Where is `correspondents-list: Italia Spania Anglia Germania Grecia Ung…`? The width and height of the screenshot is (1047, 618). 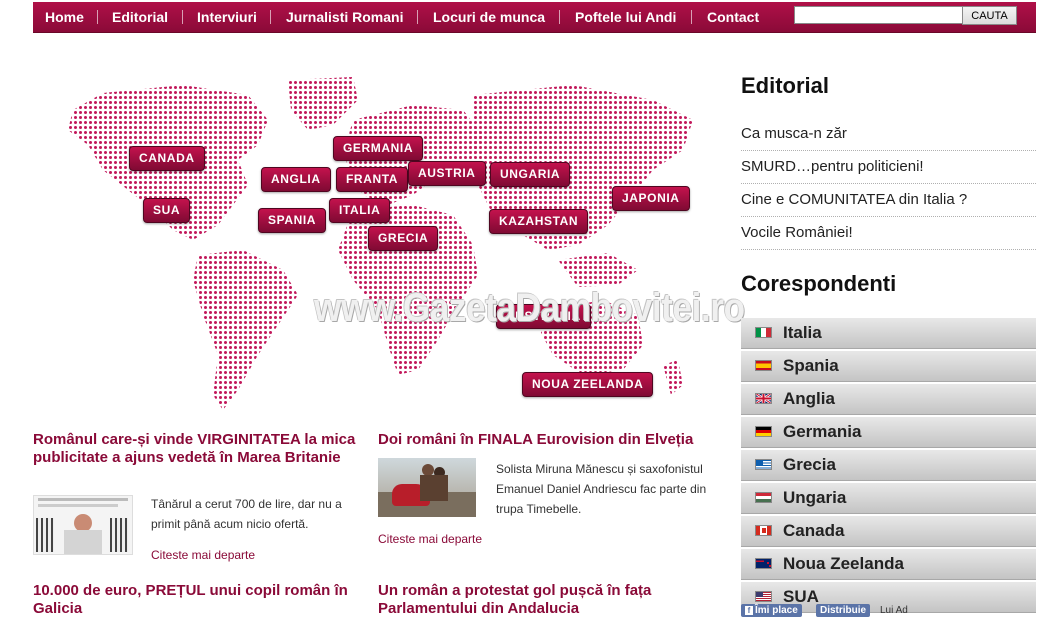
correspondents-list: Italia Spania Anglia Germania Grecia Ung… is located at coordinates (888, 466).